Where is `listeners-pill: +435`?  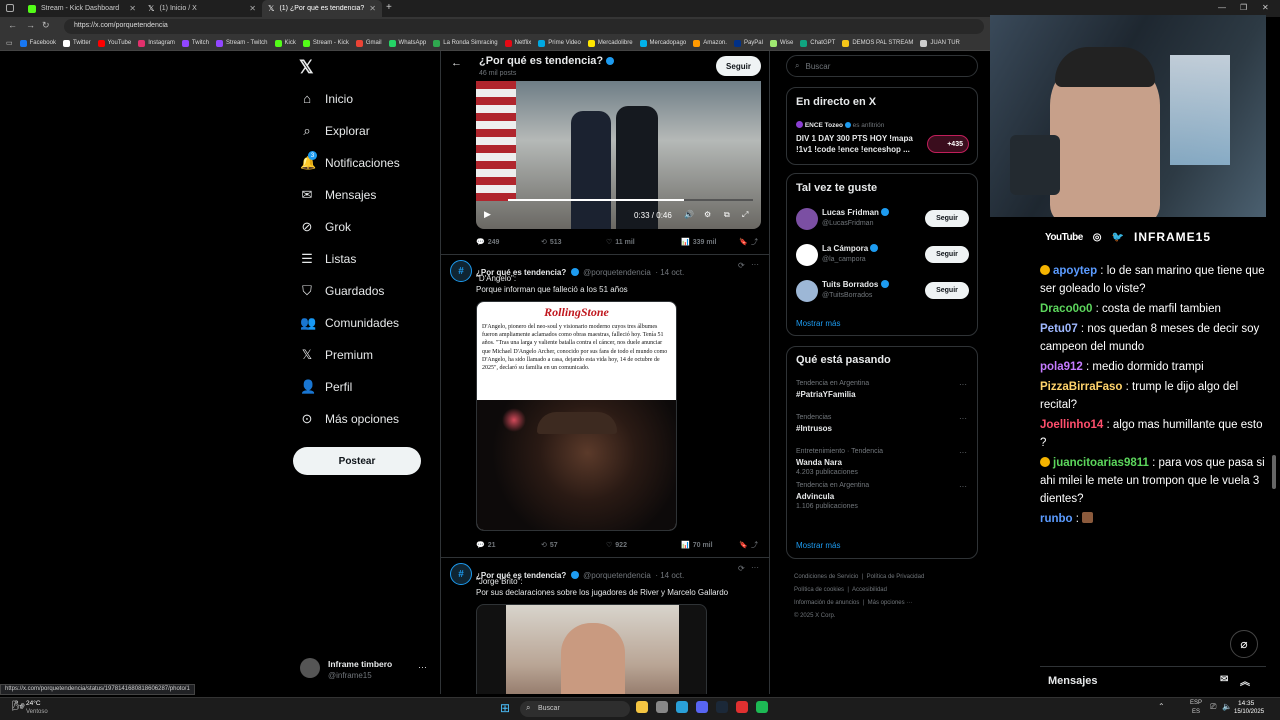
listeners-pill: +435 is located at coordinates (948, 144).